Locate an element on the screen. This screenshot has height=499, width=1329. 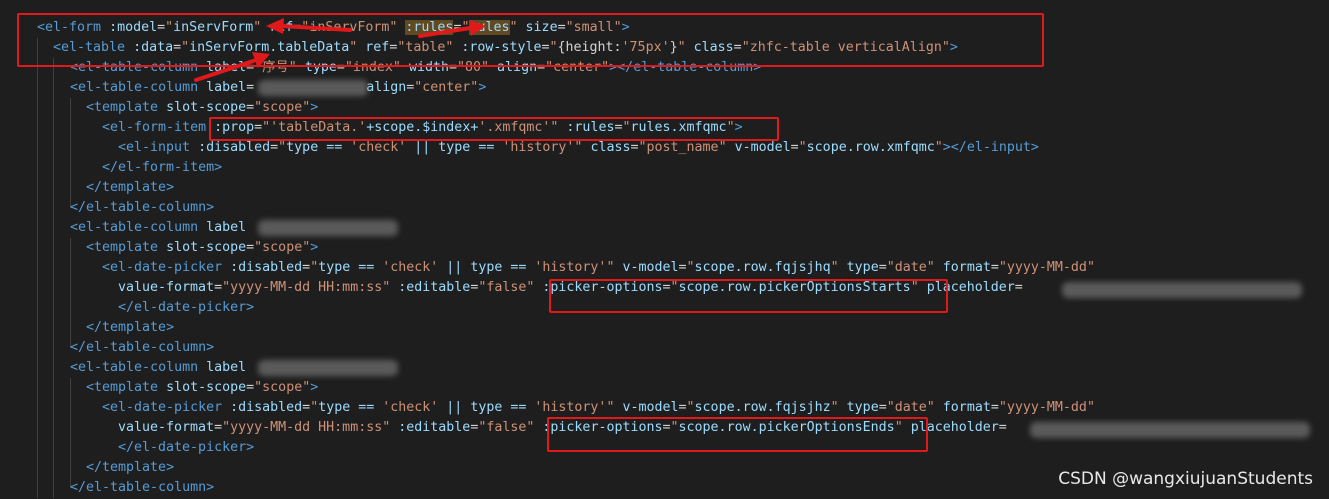
arrow-to-rules is located at coordinates (445, 32).